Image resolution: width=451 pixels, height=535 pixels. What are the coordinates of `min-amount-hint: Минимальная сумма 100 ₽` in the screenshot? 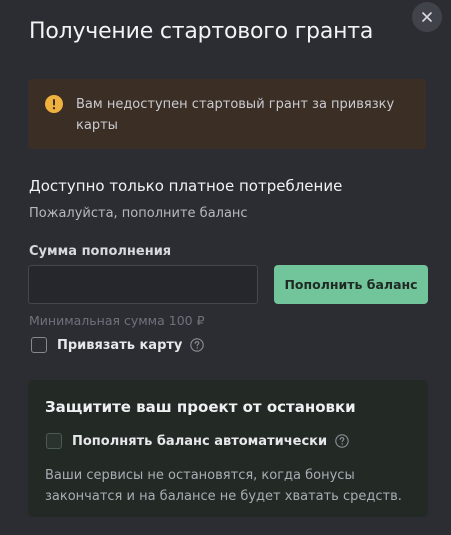 It's located at (117, 320).